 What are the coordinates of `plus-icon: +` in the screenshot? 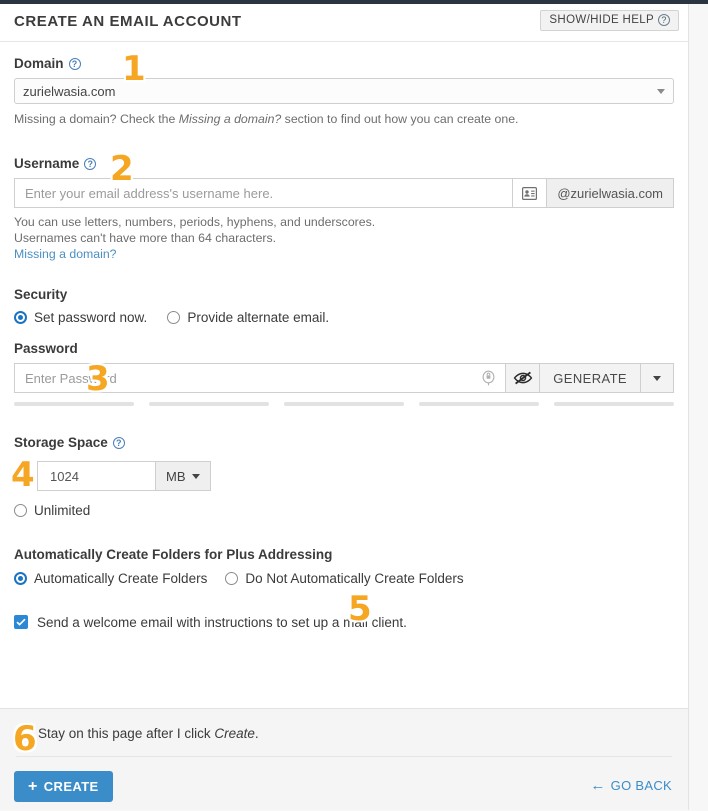 It's located at (33, 786).